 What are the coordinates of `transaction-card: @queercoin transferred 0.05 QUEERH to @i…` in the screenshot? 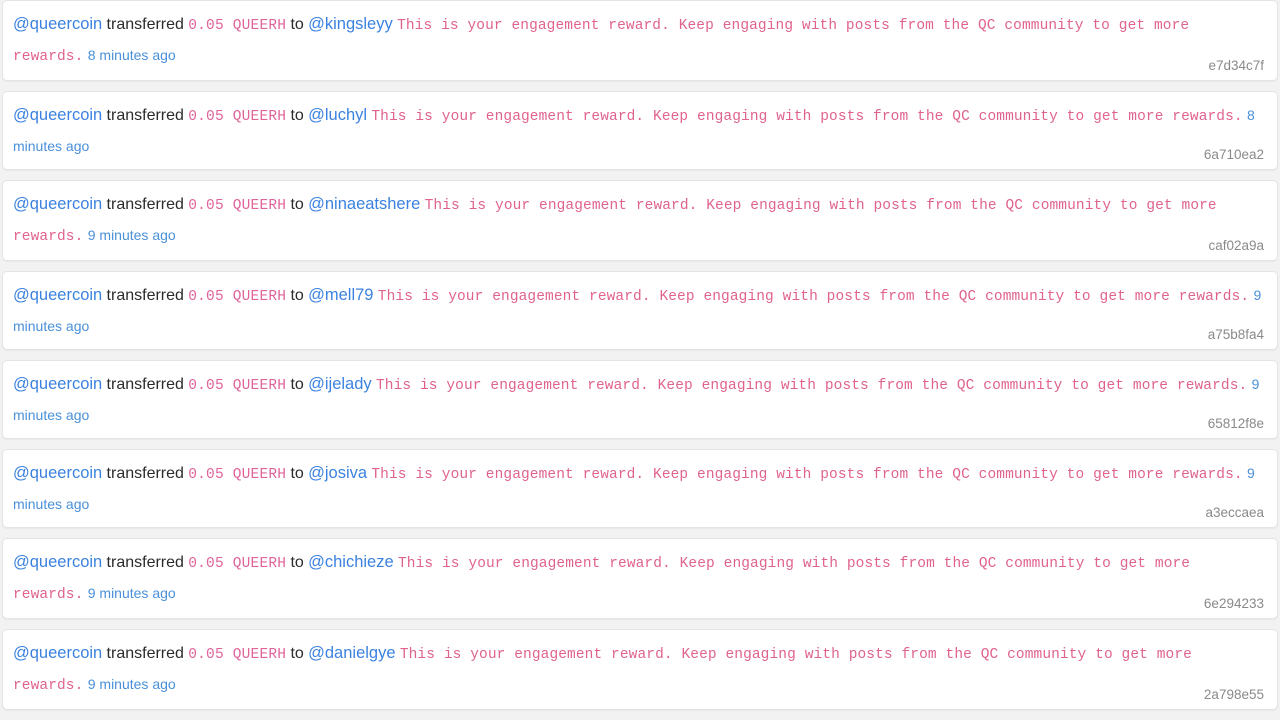 It's located at (640, 399).